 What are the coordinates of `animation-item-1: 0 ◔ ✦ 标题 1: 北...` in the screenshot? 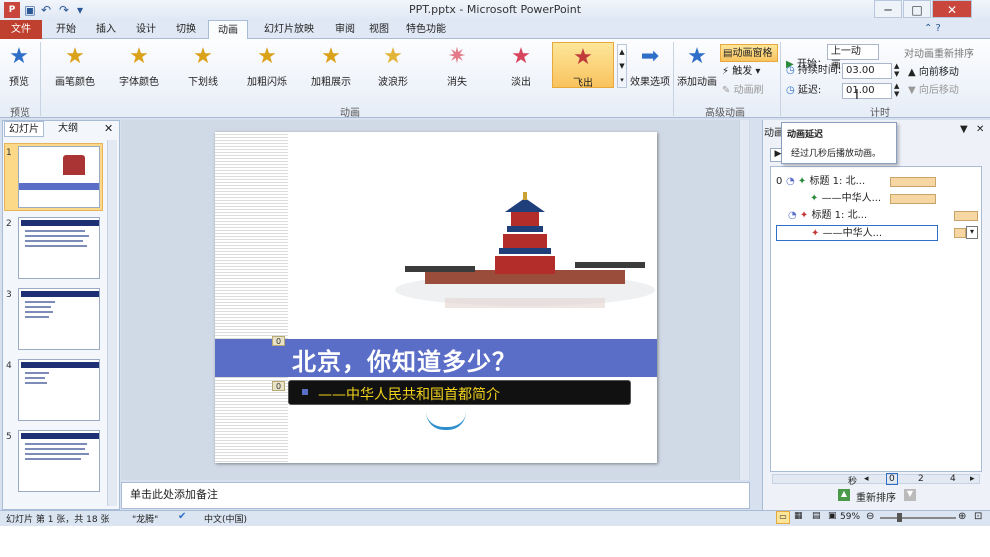 It's located at (876, 182).